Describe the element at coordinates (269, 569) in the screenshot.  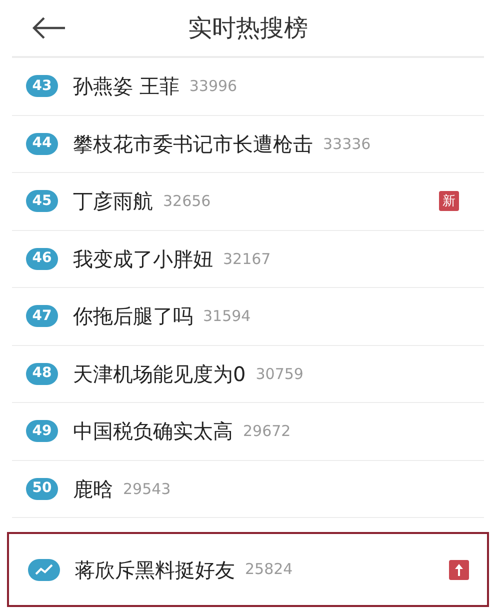
I see `search-count: 25824` at that location.